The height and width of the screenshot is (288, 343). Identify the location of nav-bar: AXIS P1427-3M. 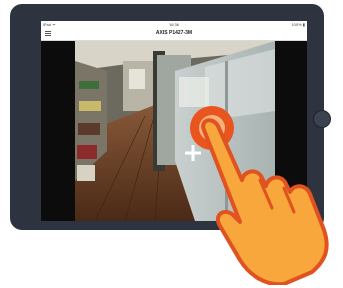
(174, 34).